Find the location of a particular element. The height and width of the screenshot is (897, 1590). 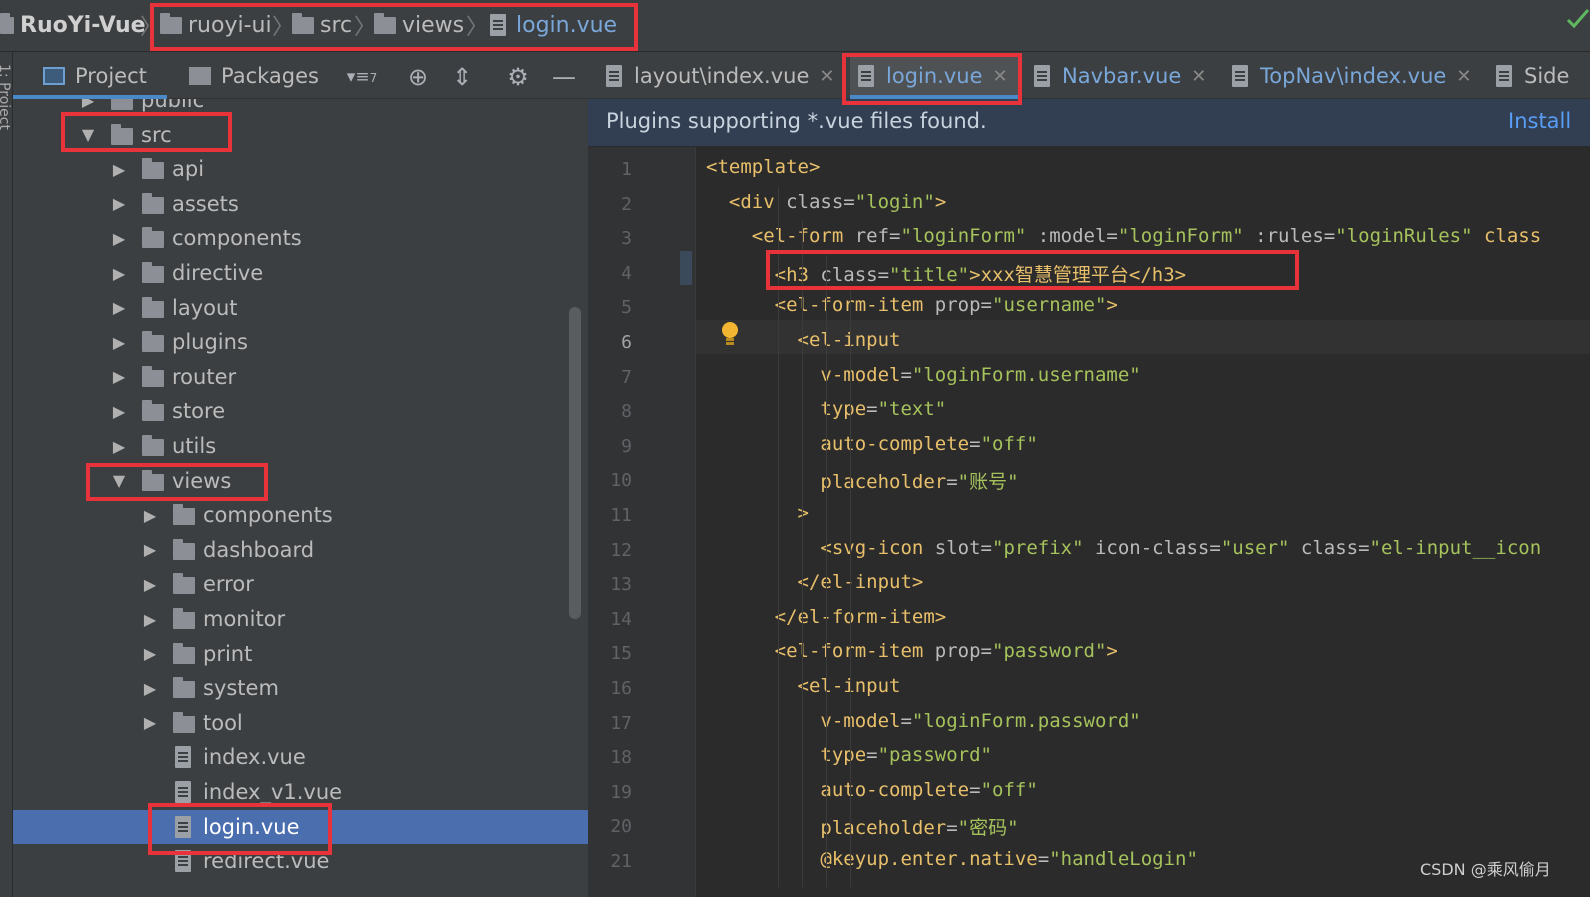

tab-packages: Packages is located at coordinates (254, 76).